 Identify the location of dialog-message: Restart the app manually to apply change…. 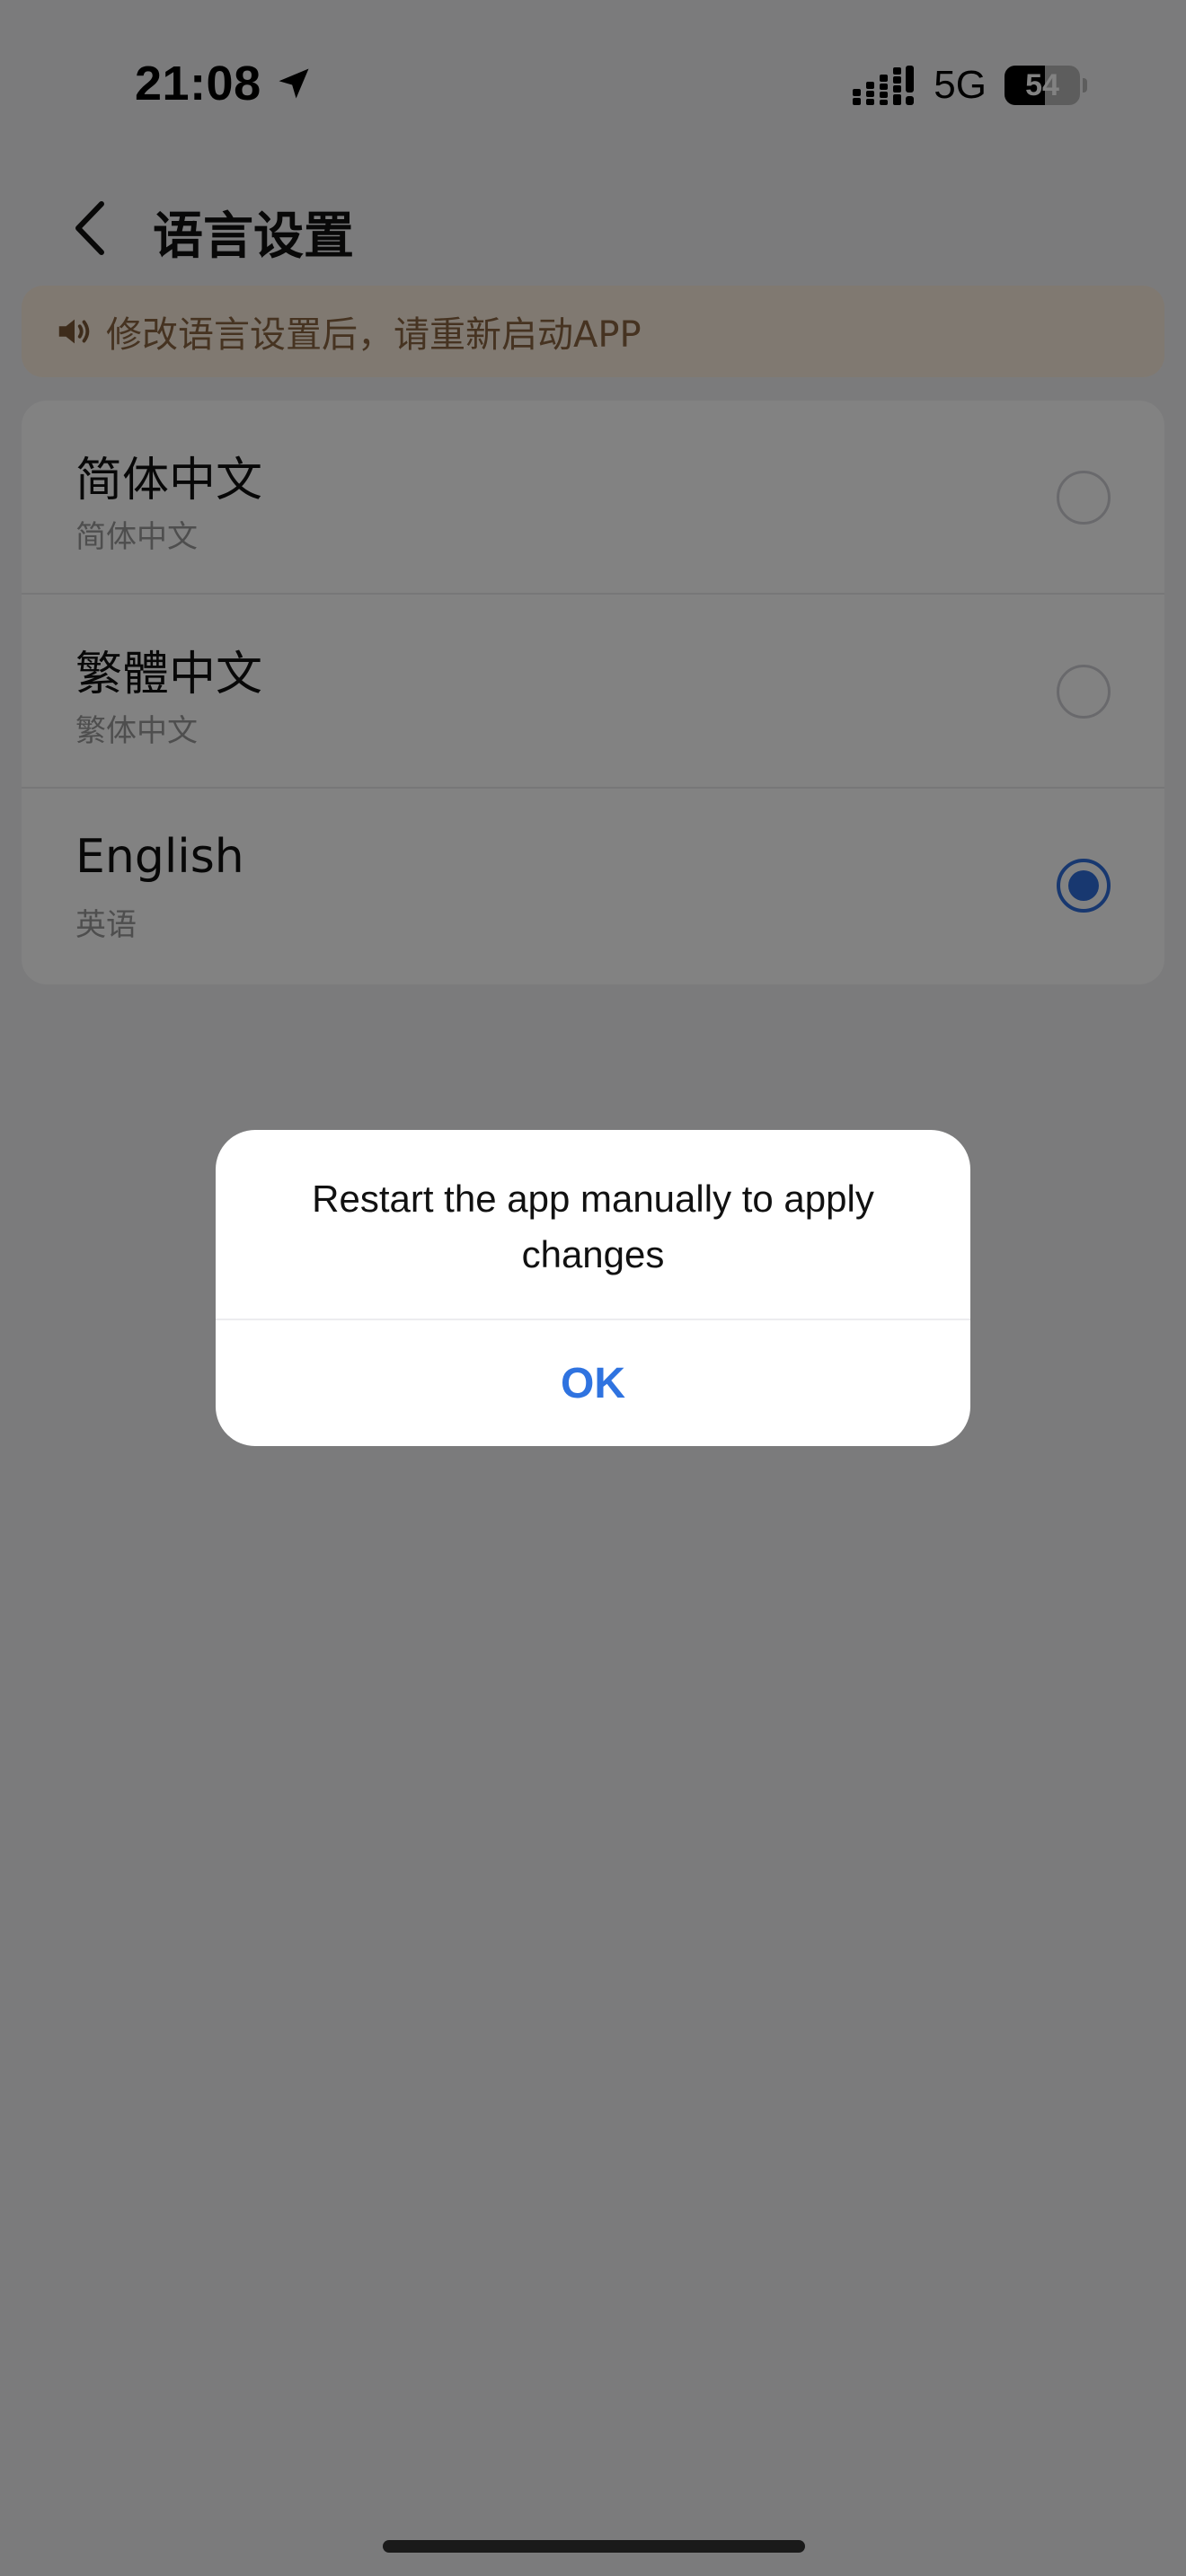
(593, 1226).